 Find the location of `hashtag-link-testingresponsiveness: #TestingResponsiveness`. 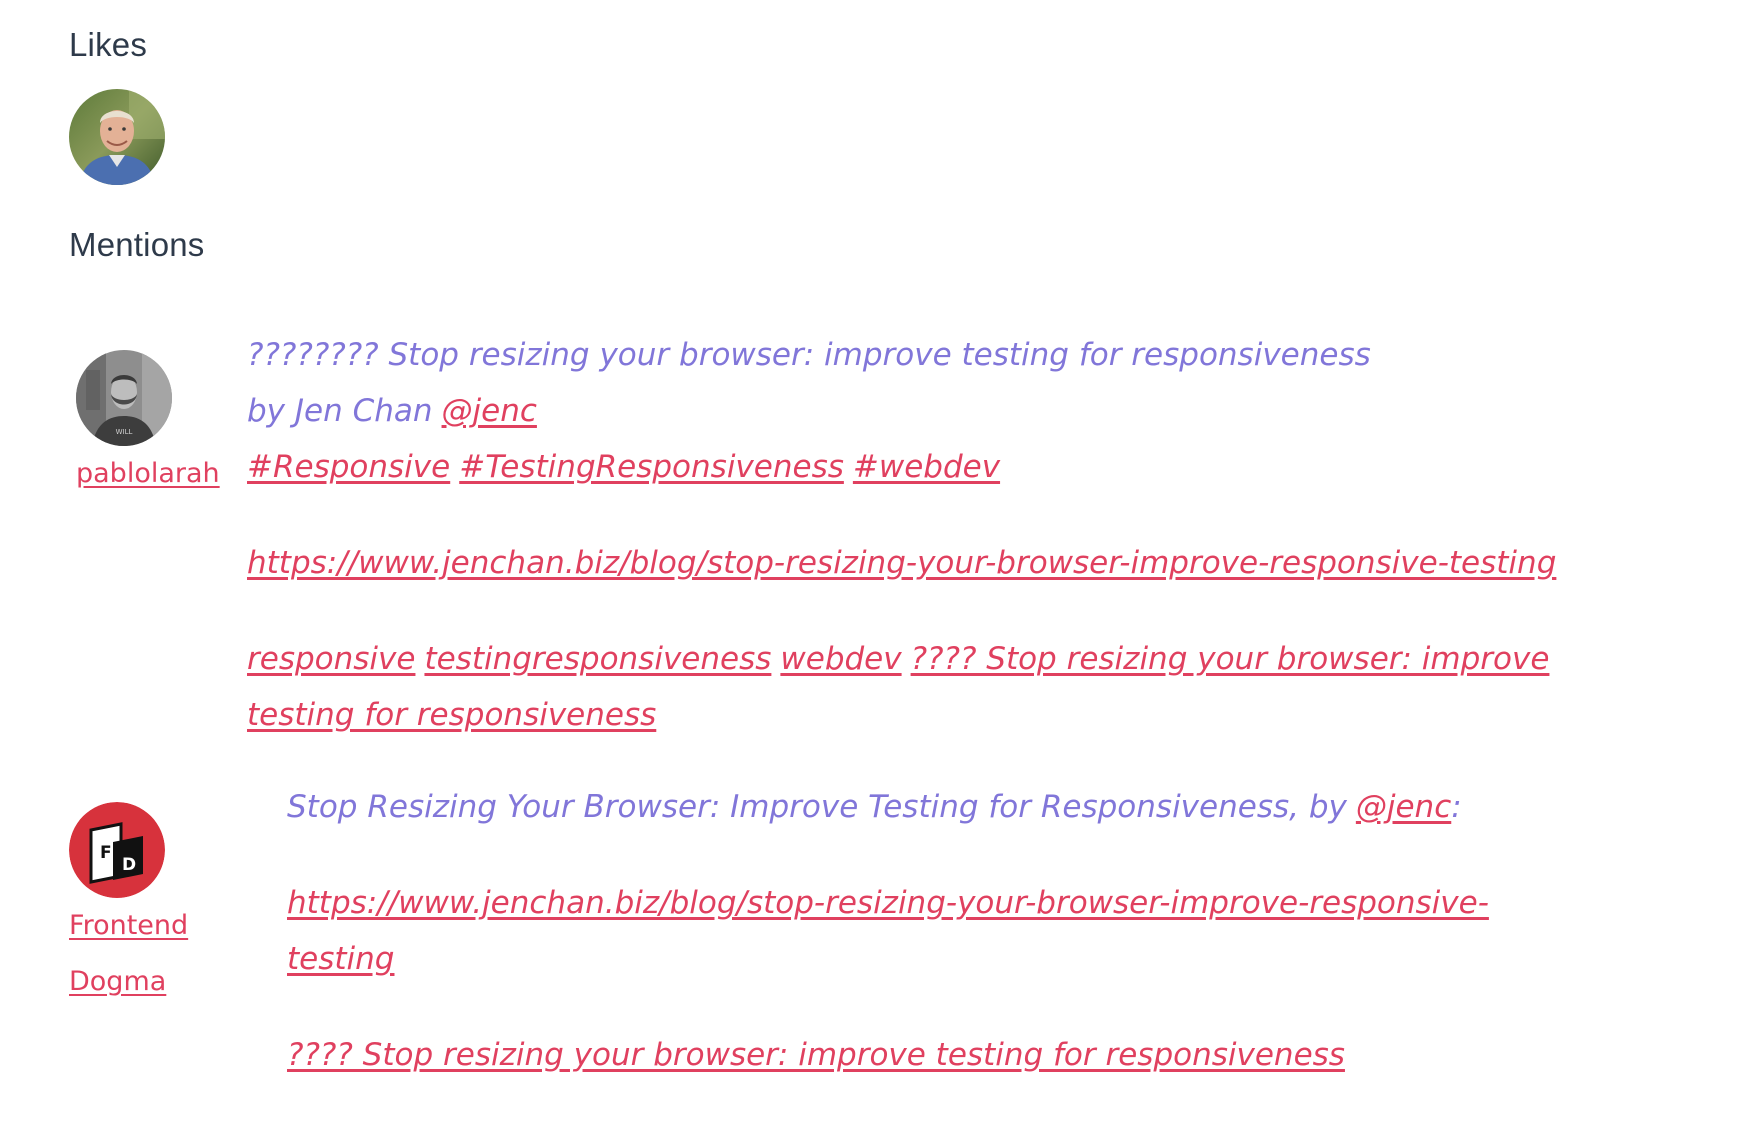

hashtag-link-testingresponsiveness: #TestingResponsiveness is located at coordinates (651, 467).